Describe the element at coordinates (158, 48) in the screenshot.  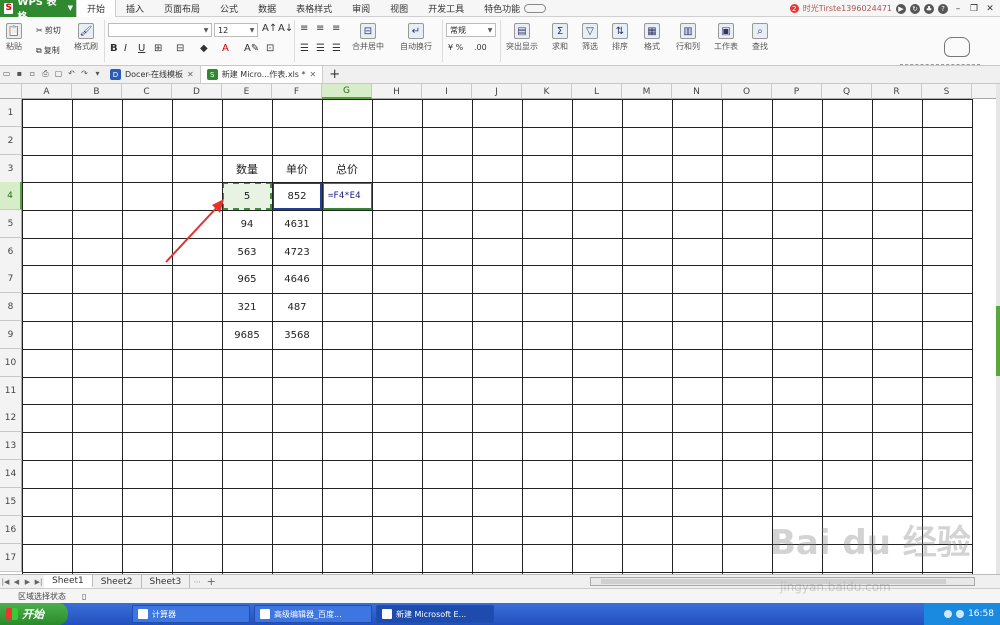
I see `borders-icon: ⊞` at that location.